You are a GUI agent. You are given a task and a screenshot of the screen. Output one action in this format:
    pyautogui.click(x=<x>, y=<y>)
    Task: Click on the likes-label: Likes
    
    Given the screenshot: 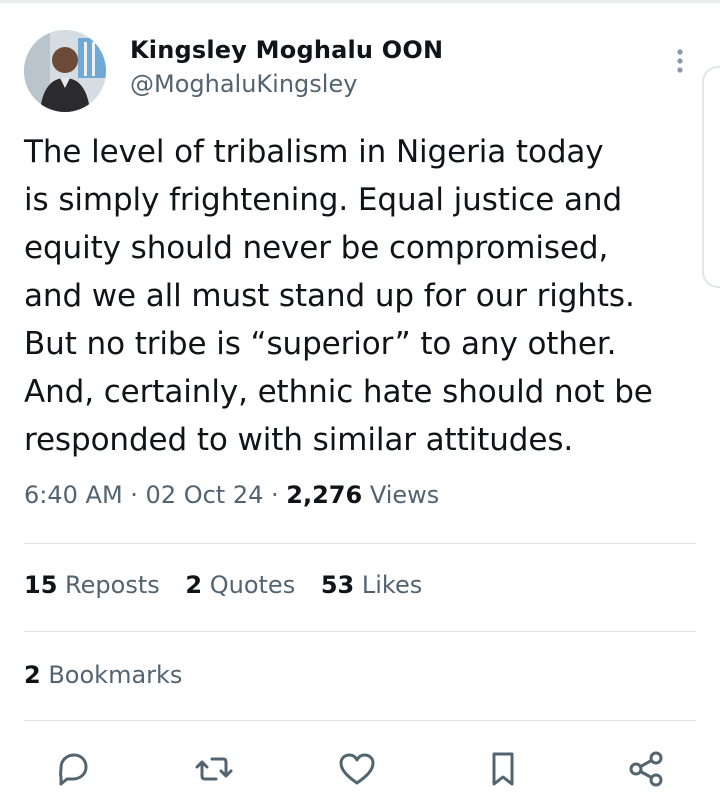 What is the action you would take?
    pyautogui.click(x=392, y=585)
    